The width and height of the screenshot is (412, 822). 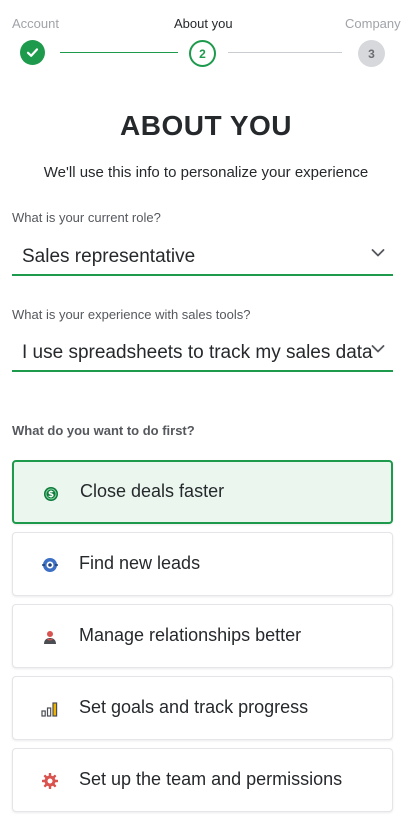 I want to click on step-label-company: Company, so click(x=373, y=23).